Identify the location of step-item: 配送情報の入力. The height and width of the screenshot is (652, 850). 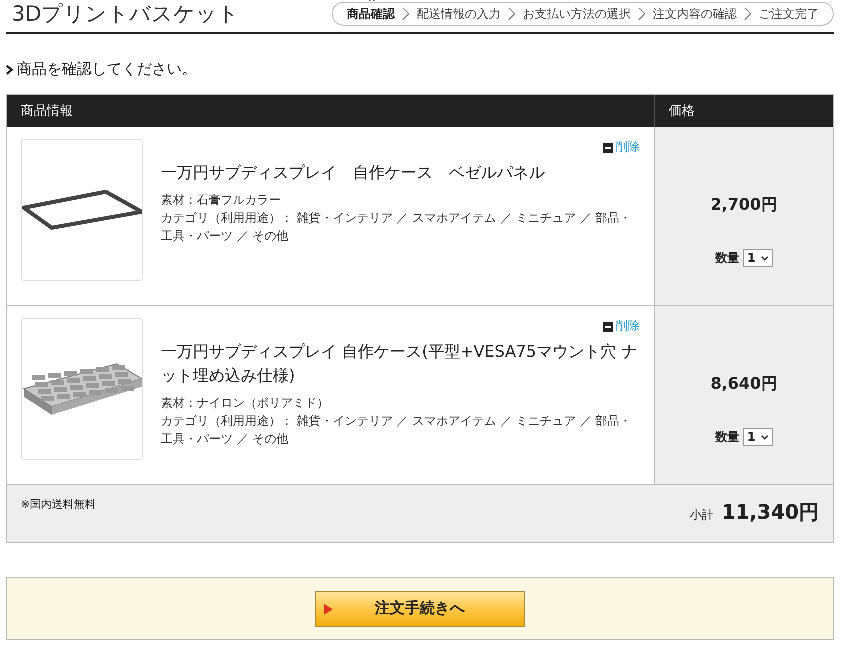
(459, 14).